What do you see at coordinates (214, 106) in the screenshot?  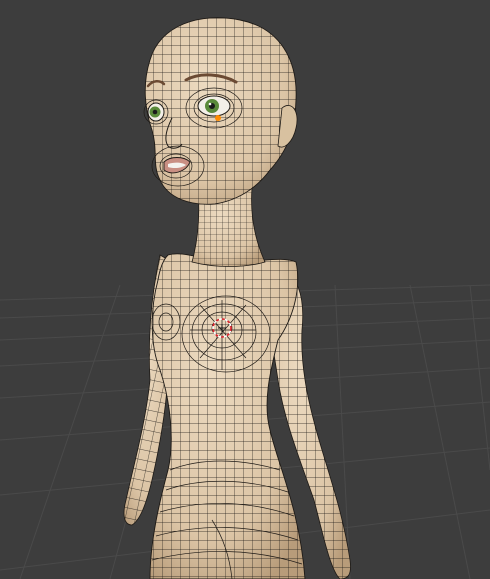 I see `right-eye` at bounding box center [214, 106].